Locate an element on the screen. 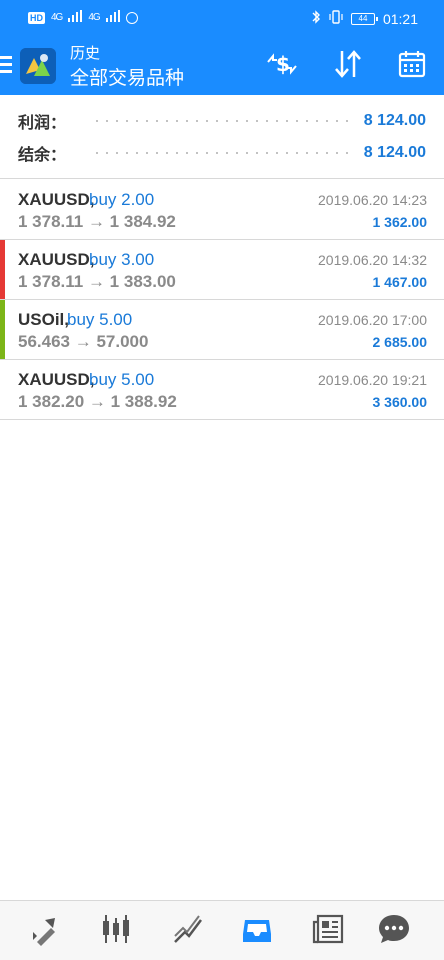  profit-row: 利润： 8 124.00 is located at coordinates (222, 121).